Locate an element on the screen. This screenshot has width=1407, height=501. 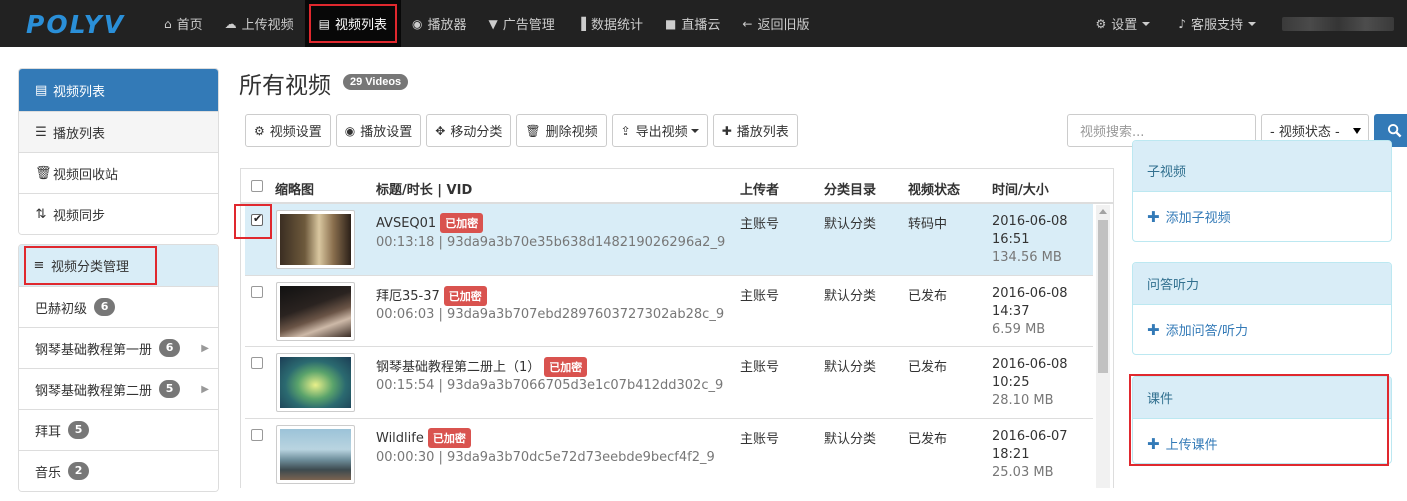
sidebar-category-item: 钢琴基础教程第二册 5 ▶ is located at coordinates (118, 388).